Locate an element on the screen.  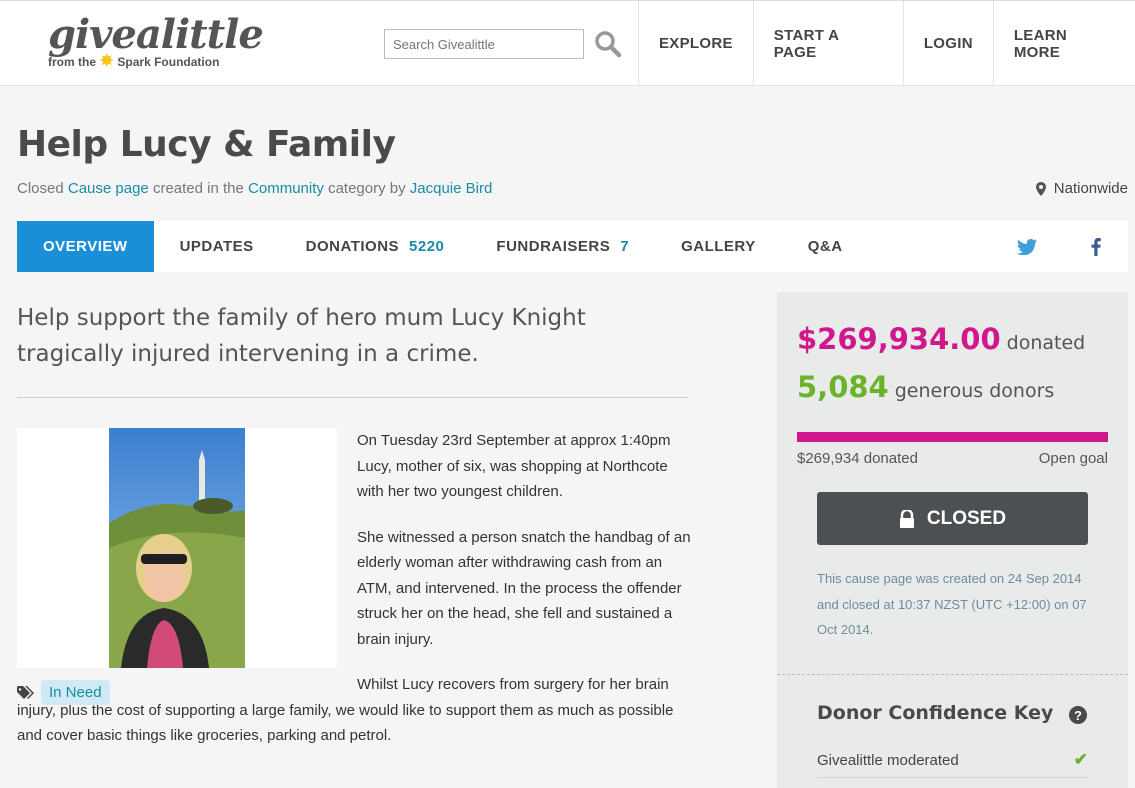
donor-confidence-title: Donor Confidence Key is located at coordinates (935, 713).